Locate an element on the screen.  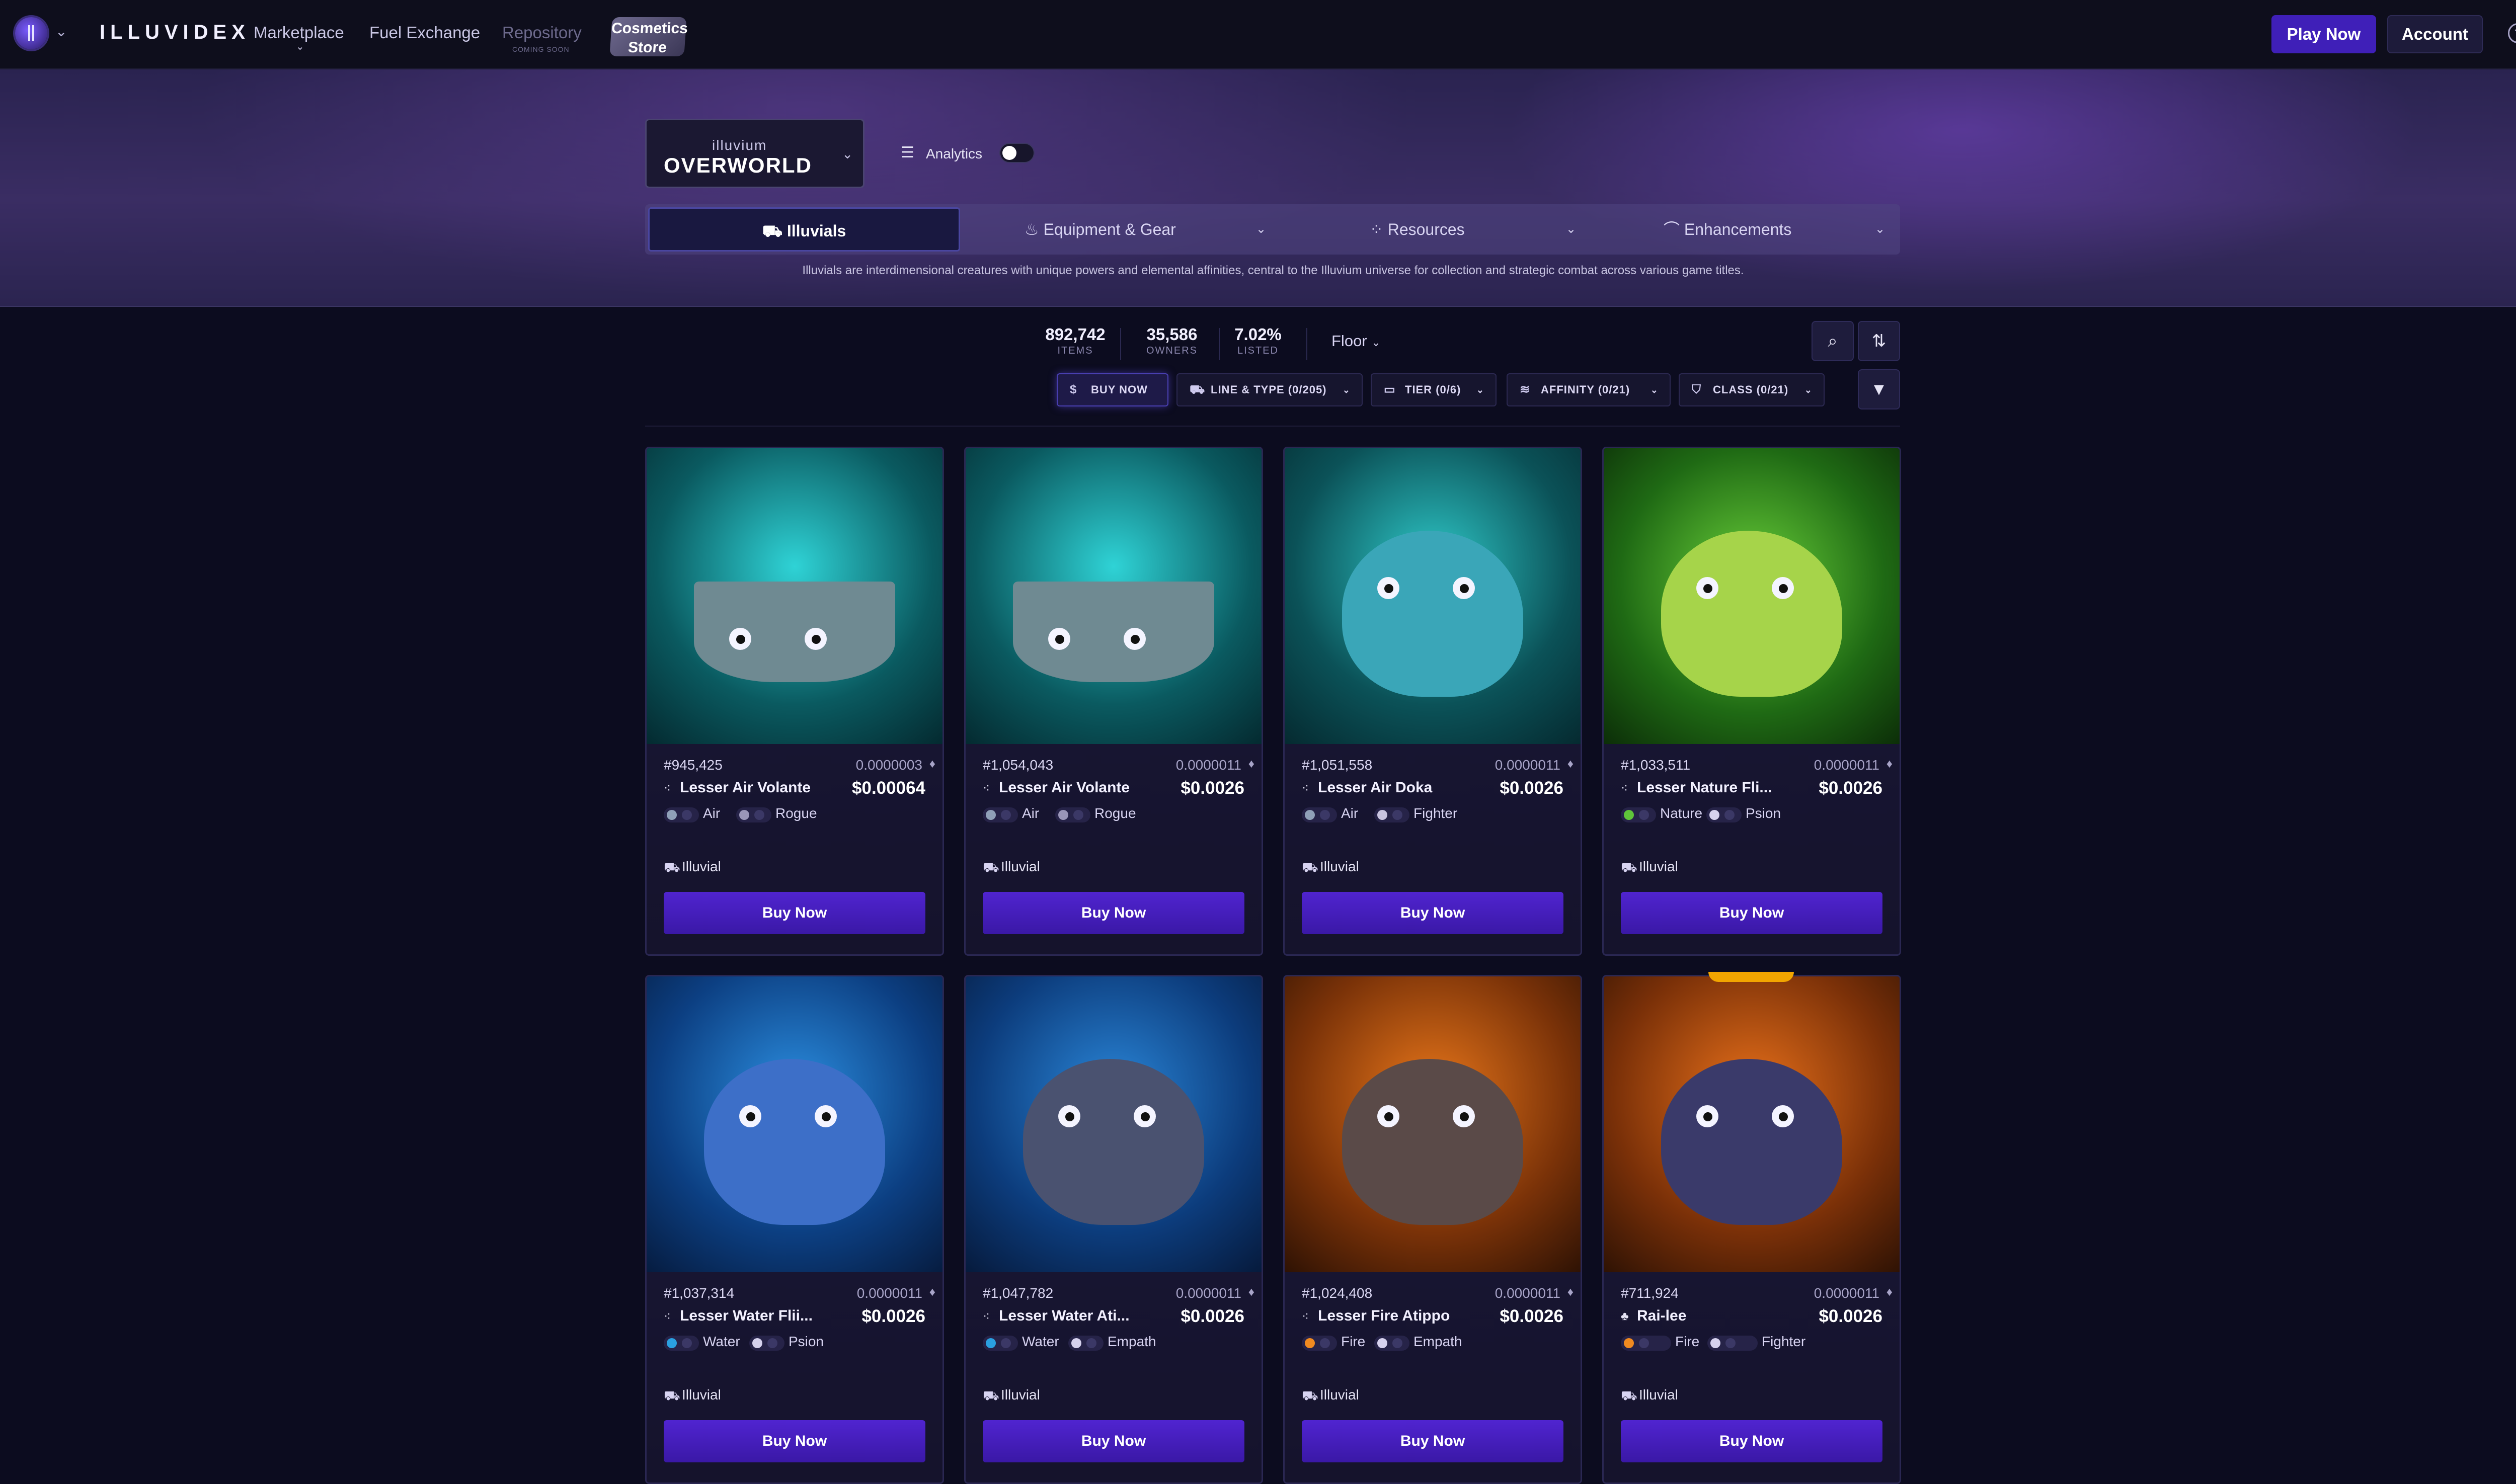
filter-icon: ▼ is located at coordinates (1879, 389).